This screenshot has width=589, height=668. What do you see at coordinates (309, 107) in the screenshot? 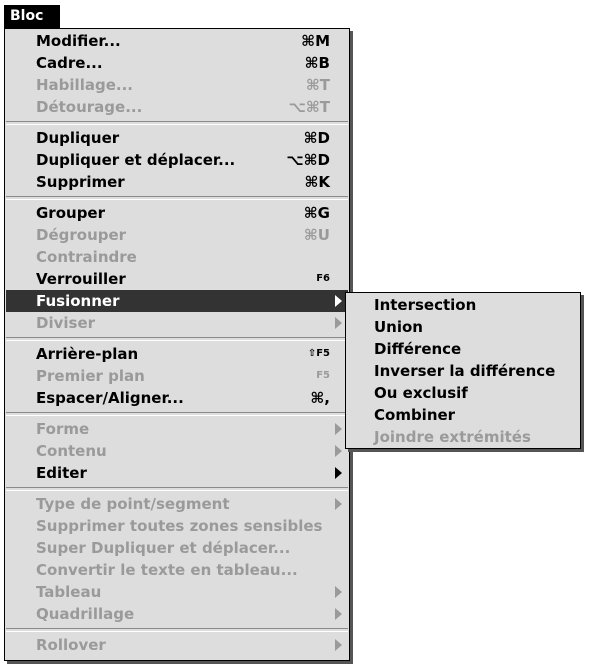
I see `menu-item-shortcut: ⌥⌘T` at bounding box center [309, 107].